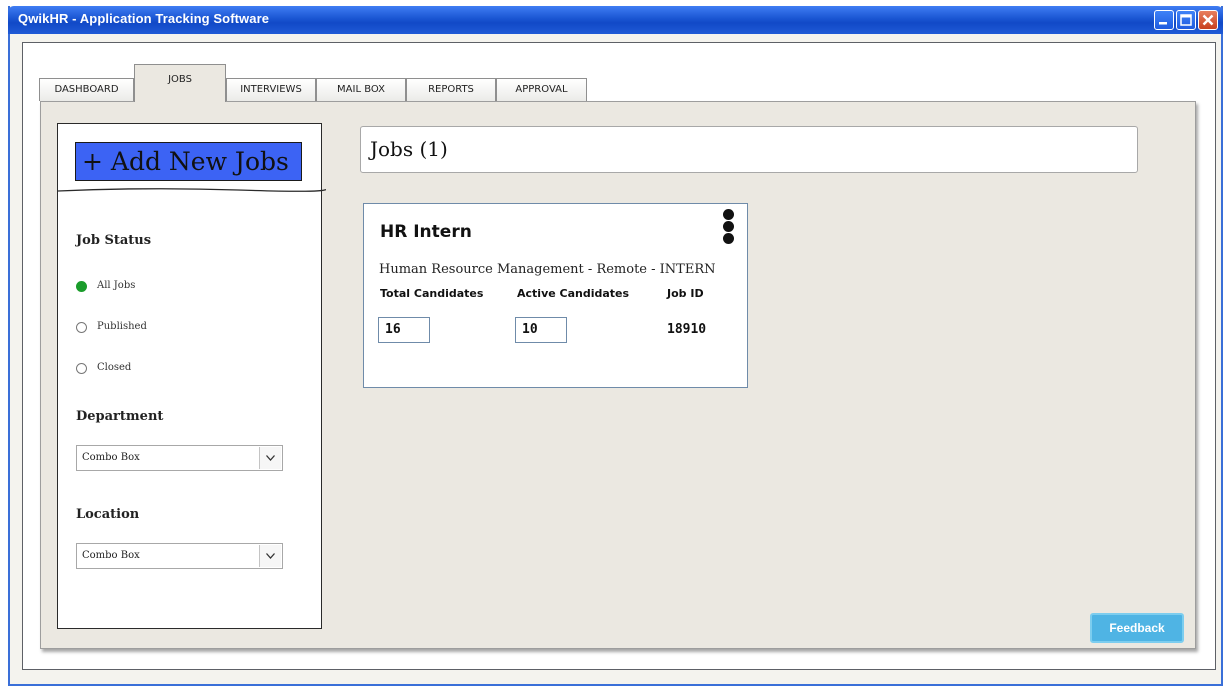  Describe the element at coordinates (120, 416) in the screenshot. I see `department-heading: Department` at that location.